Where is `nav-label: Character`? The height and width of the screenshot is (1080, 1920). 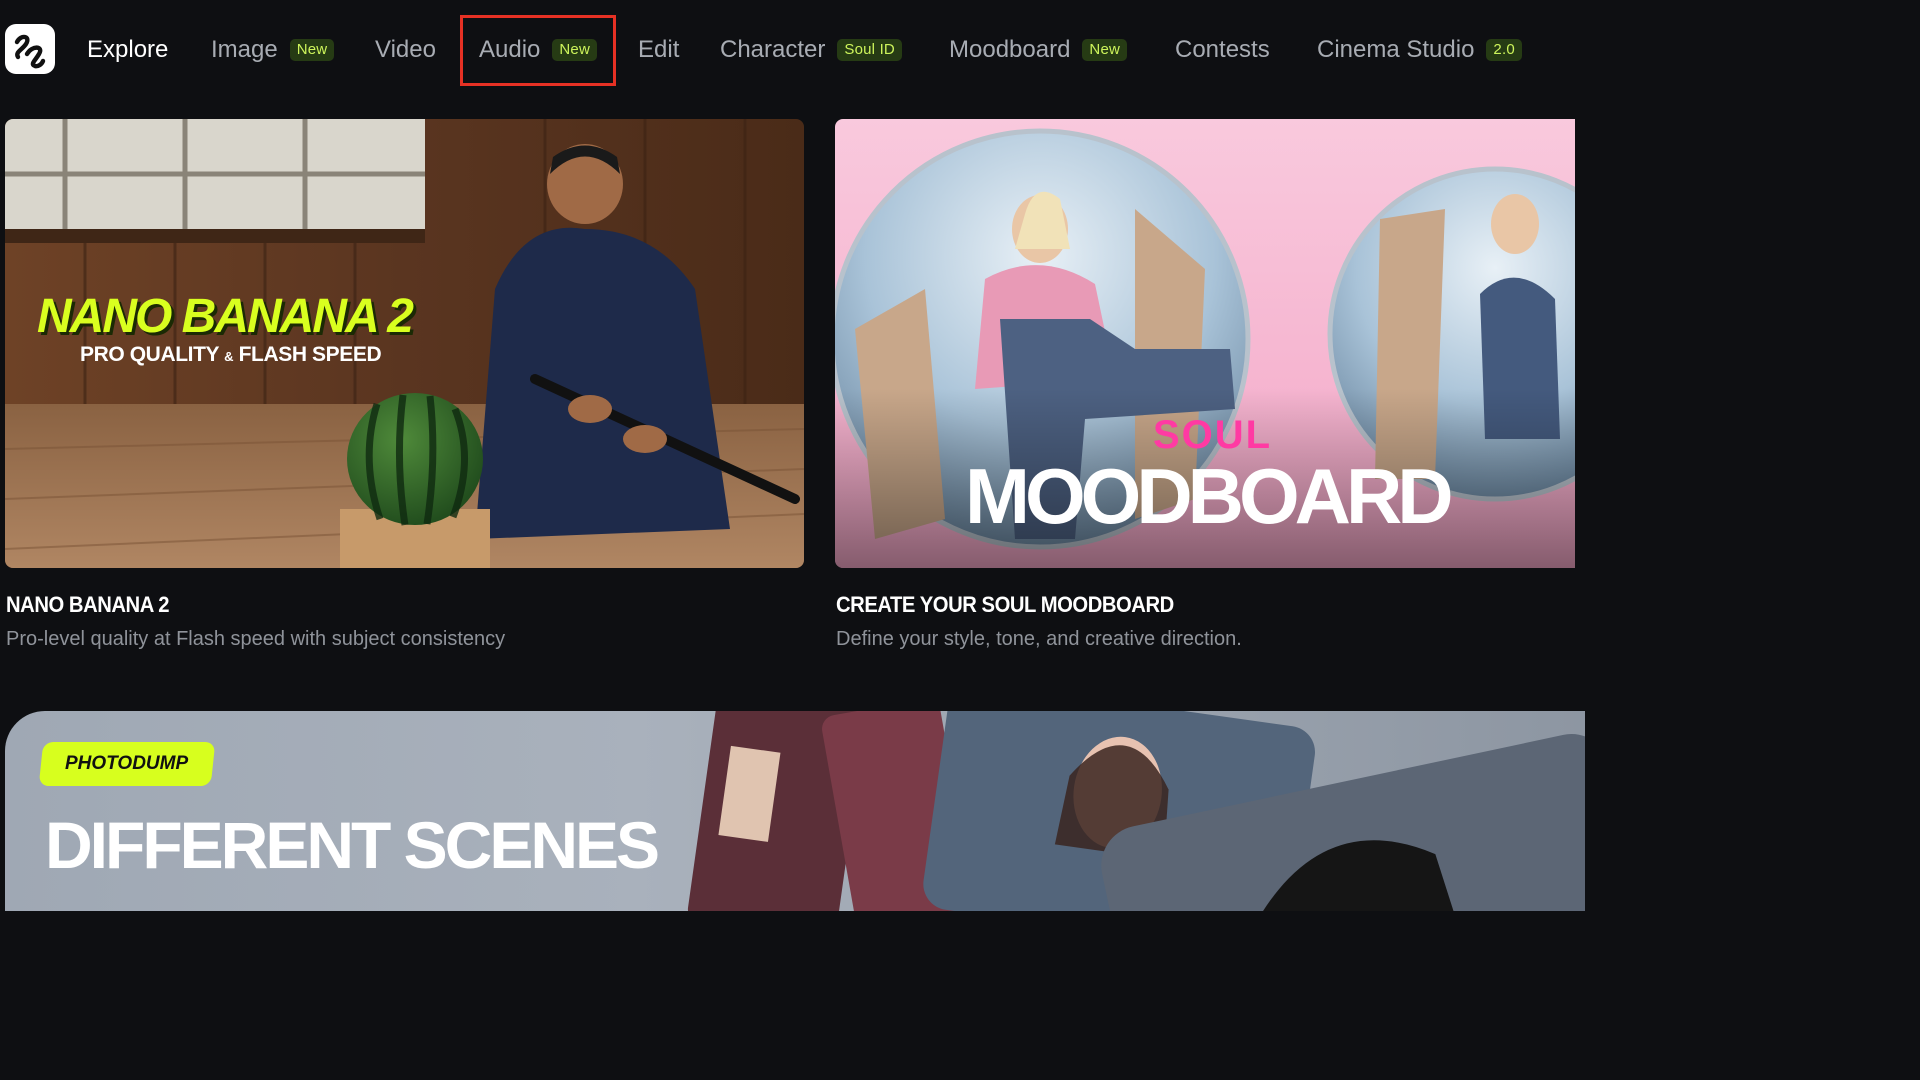 nav-label: Character is located at coordinates (773, 49).